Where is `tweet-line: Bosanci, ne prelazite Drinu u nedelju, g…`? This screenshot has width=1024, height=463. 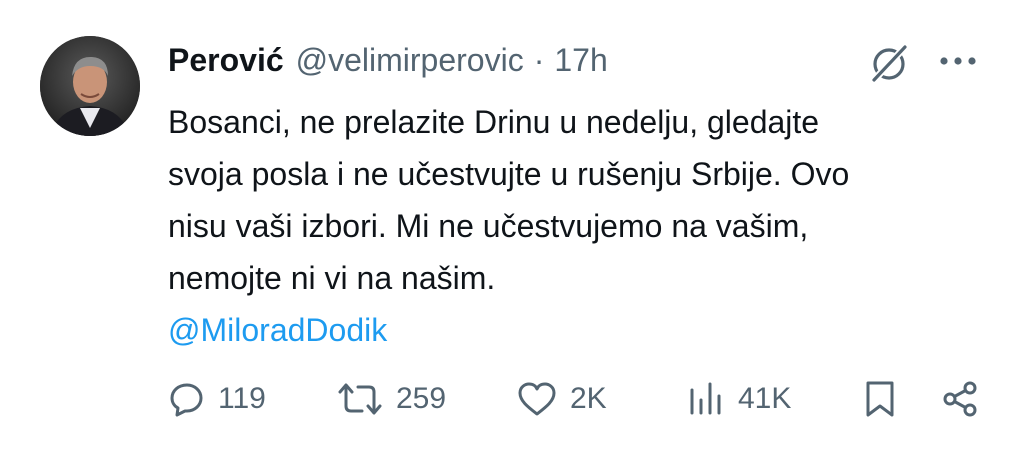 tweet-line: Bosanci, ne prelazite Drinu u nedelju, g… is located at coordinates (494, 122).